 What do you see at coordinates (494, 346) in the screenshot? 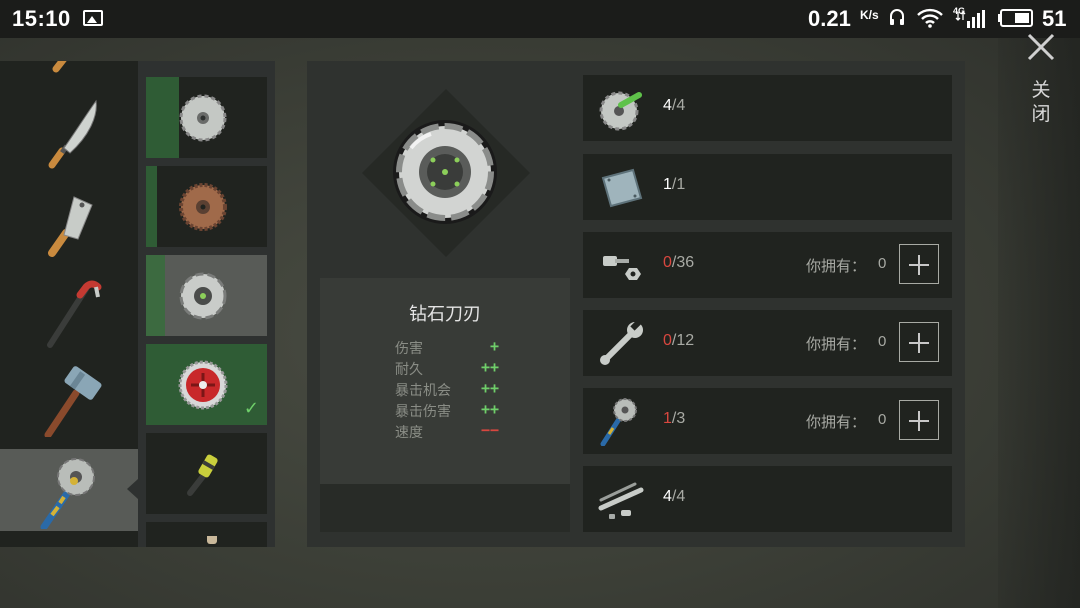
I see `stat-value: +` at bounding box center [494, 346].